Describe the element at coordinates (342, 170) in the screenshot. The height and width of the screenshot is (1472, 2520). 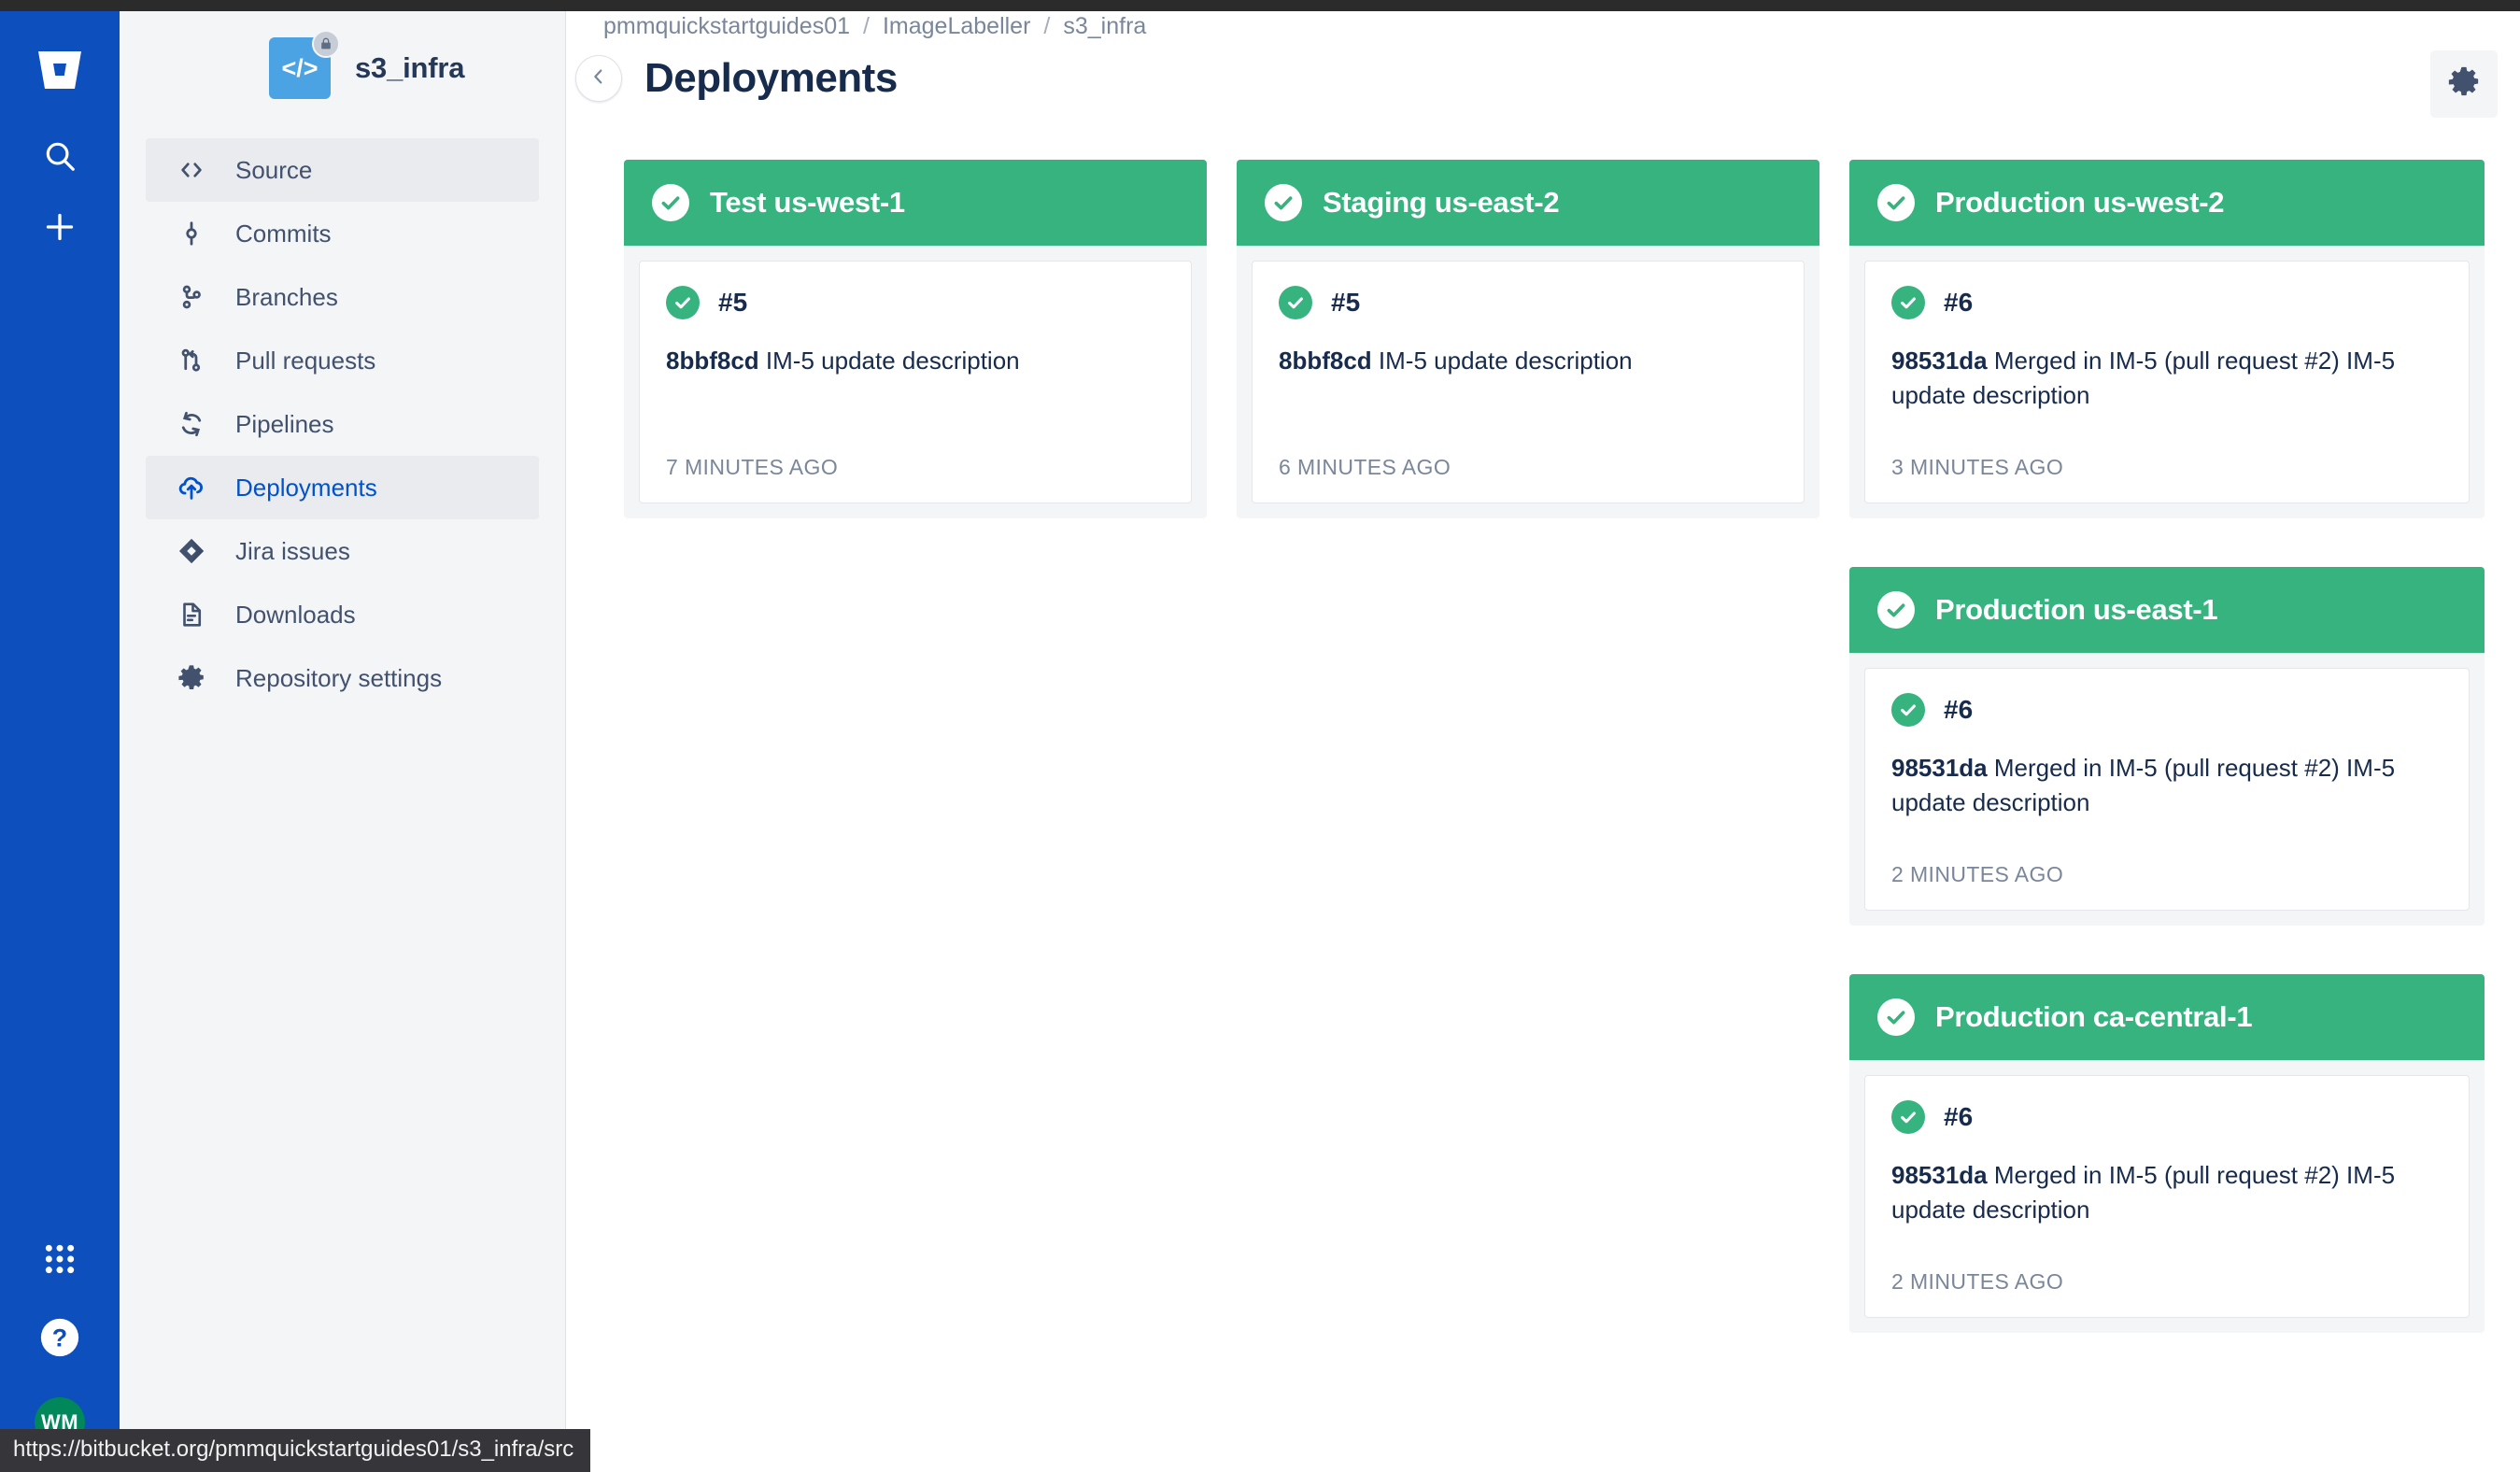
I see `sidebar-item-source: Source` at that location.